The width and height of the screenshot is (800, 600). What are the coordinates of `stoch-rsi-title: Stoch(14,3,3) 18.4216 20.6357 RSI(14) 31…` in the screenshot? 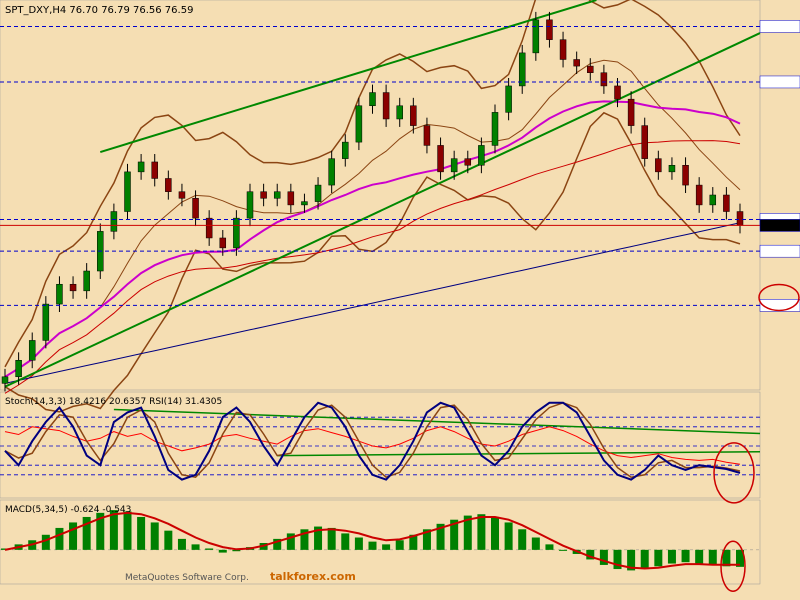 It's located at (113, 402).